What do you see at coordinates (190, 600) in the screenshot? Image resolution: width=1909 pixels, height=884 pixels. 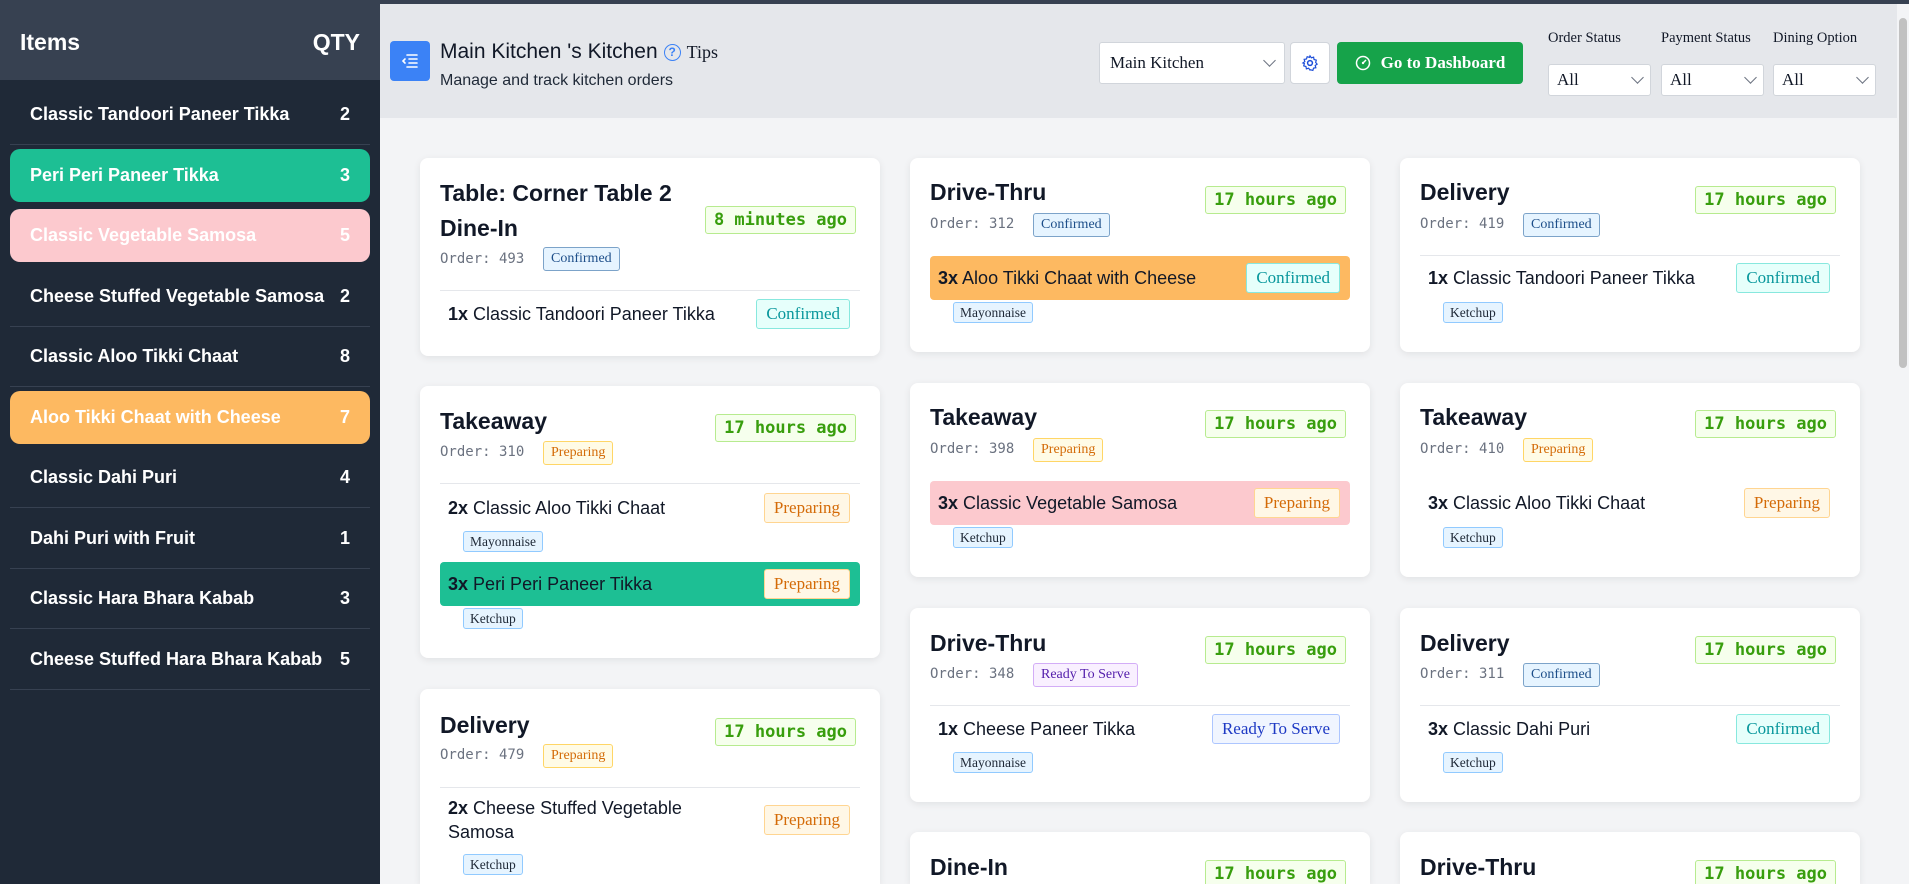 I see `sidebar-item: Classic Hara Bhara Kabab 3` at bounding box center [190, 600].